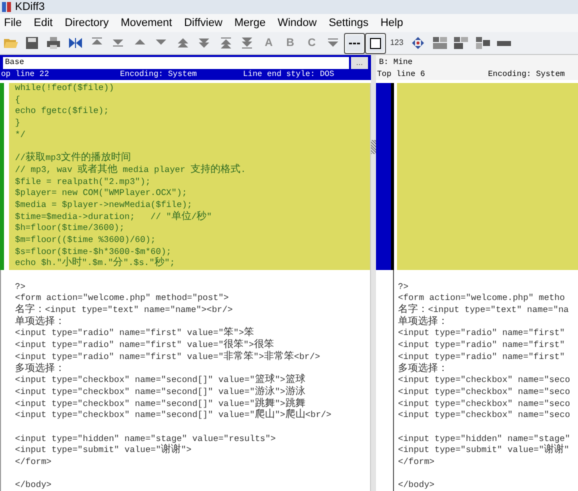  Describe the element at coordinates (53, 43) in the screenshot. I see `printer-icon` at that location.